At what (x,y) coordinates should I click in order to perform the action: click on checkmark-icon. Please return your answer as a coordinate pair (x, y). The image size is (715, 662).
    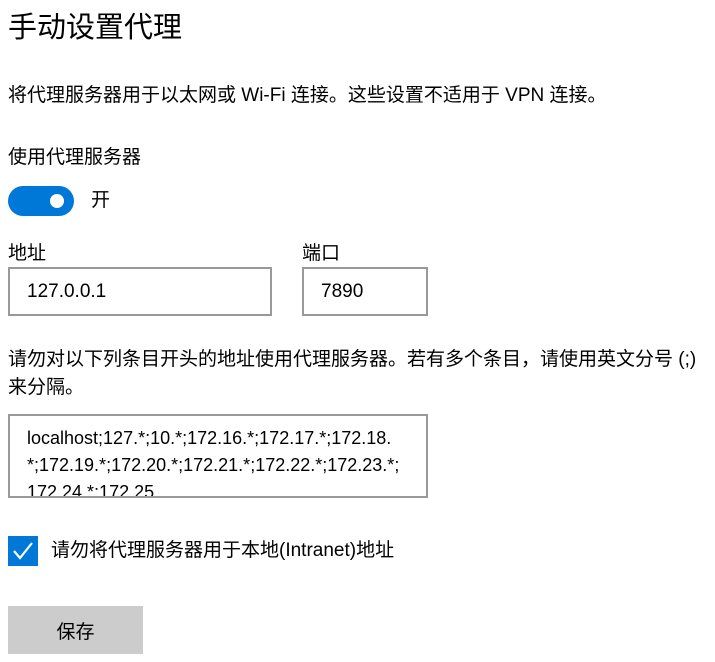
    Looking at the image, I should click on (23, 551).